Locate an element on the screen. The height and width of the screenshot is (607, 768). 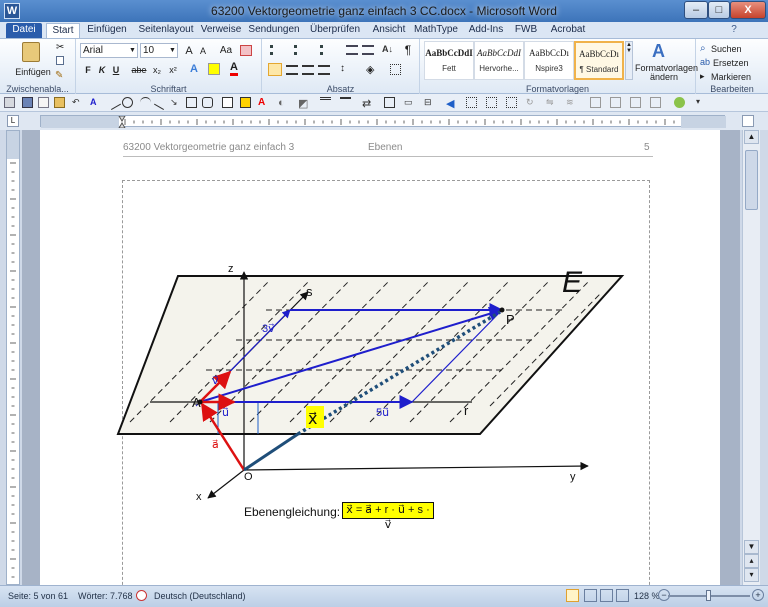
rotate-icon: ↻ is located at coordinates (531, 102).